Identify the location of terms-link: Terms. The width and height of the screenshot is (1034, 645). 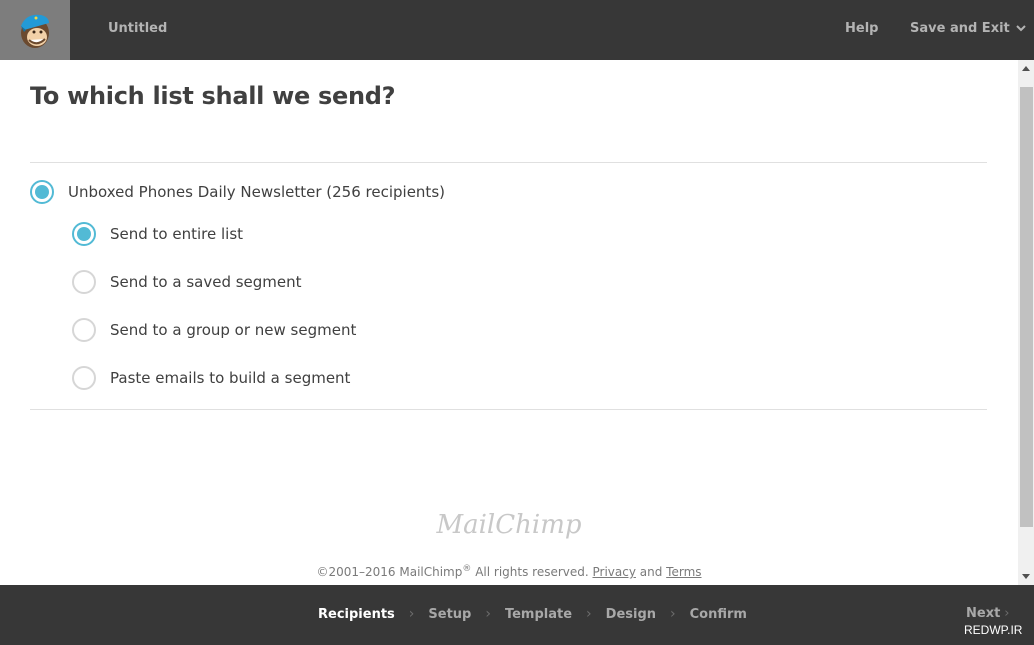
(683, 572).